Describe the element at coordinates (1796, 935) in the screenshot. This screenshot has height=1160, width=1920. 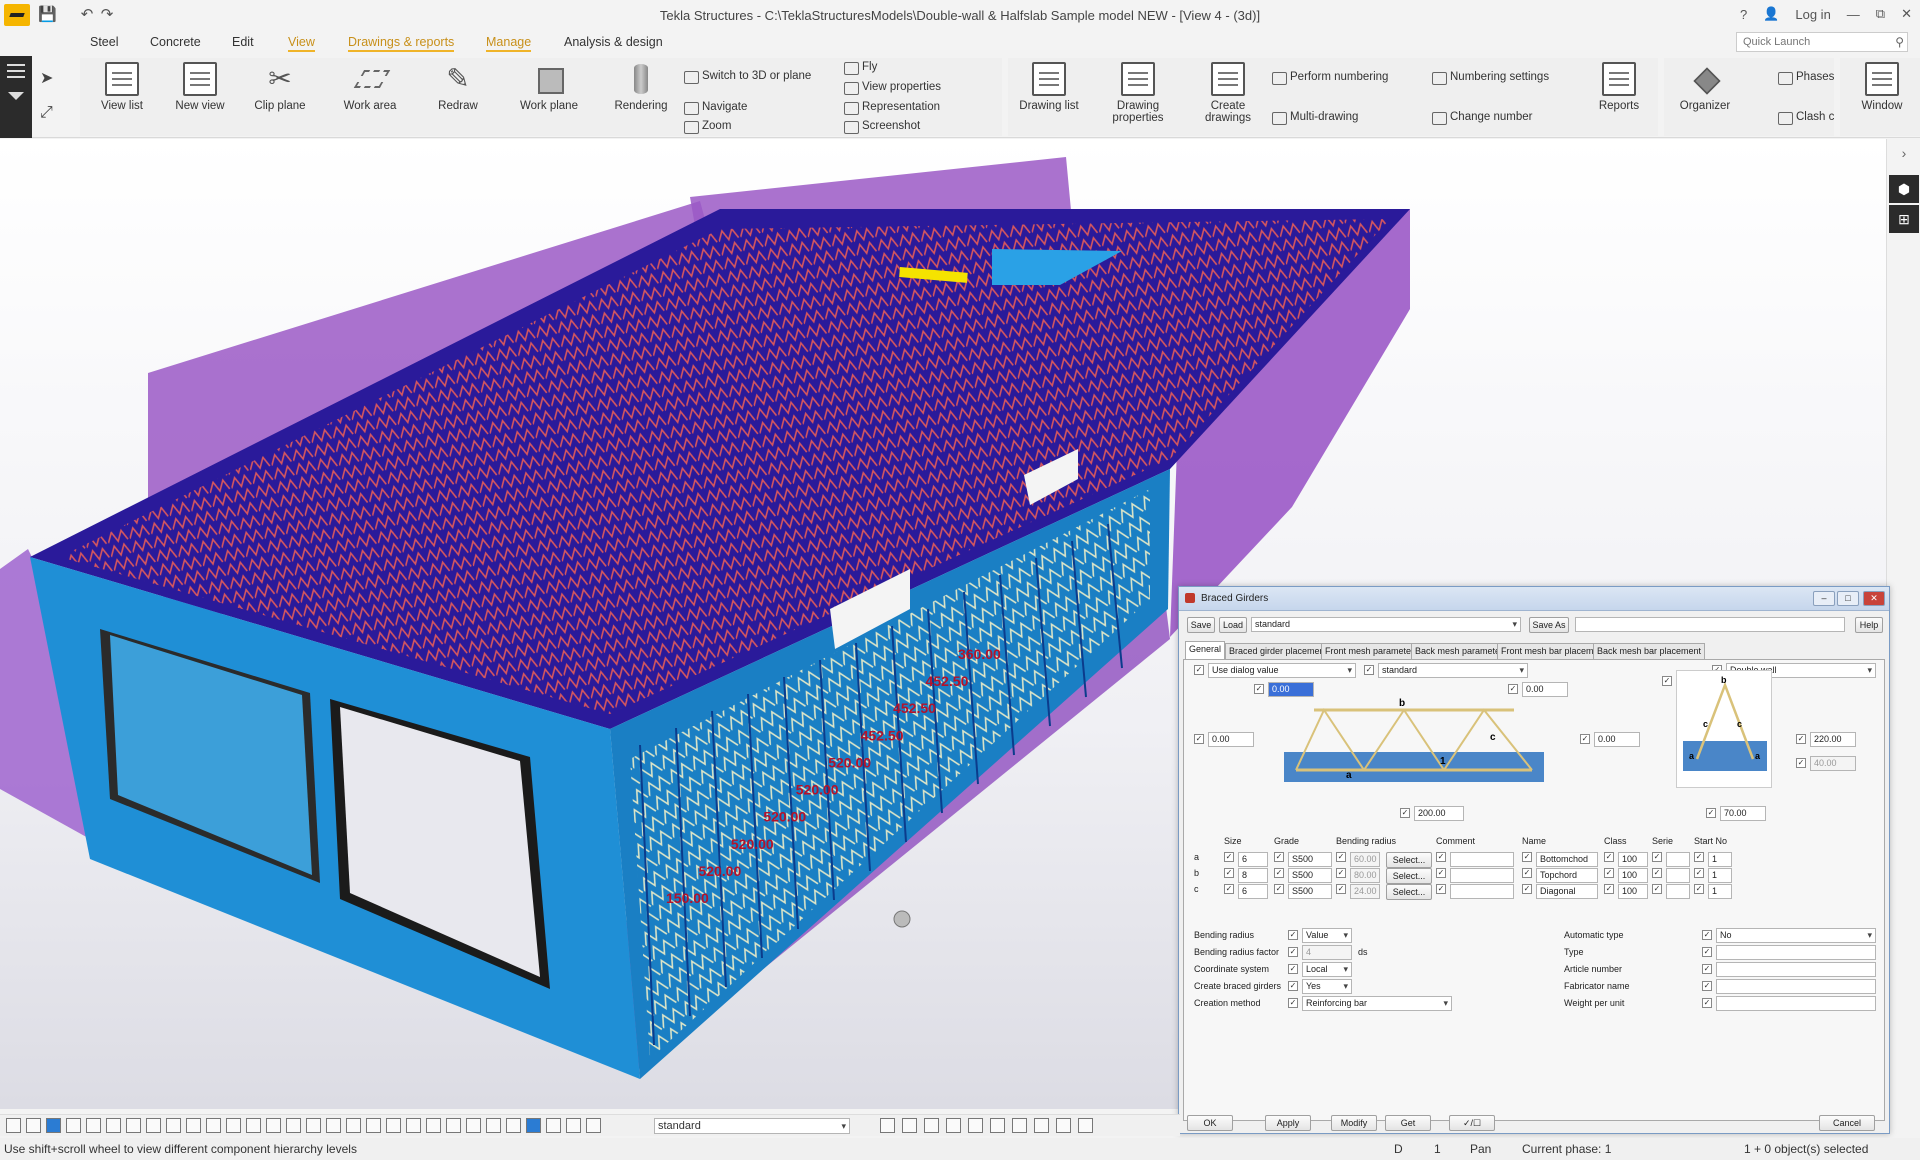
I see `property-select: No` at that location.